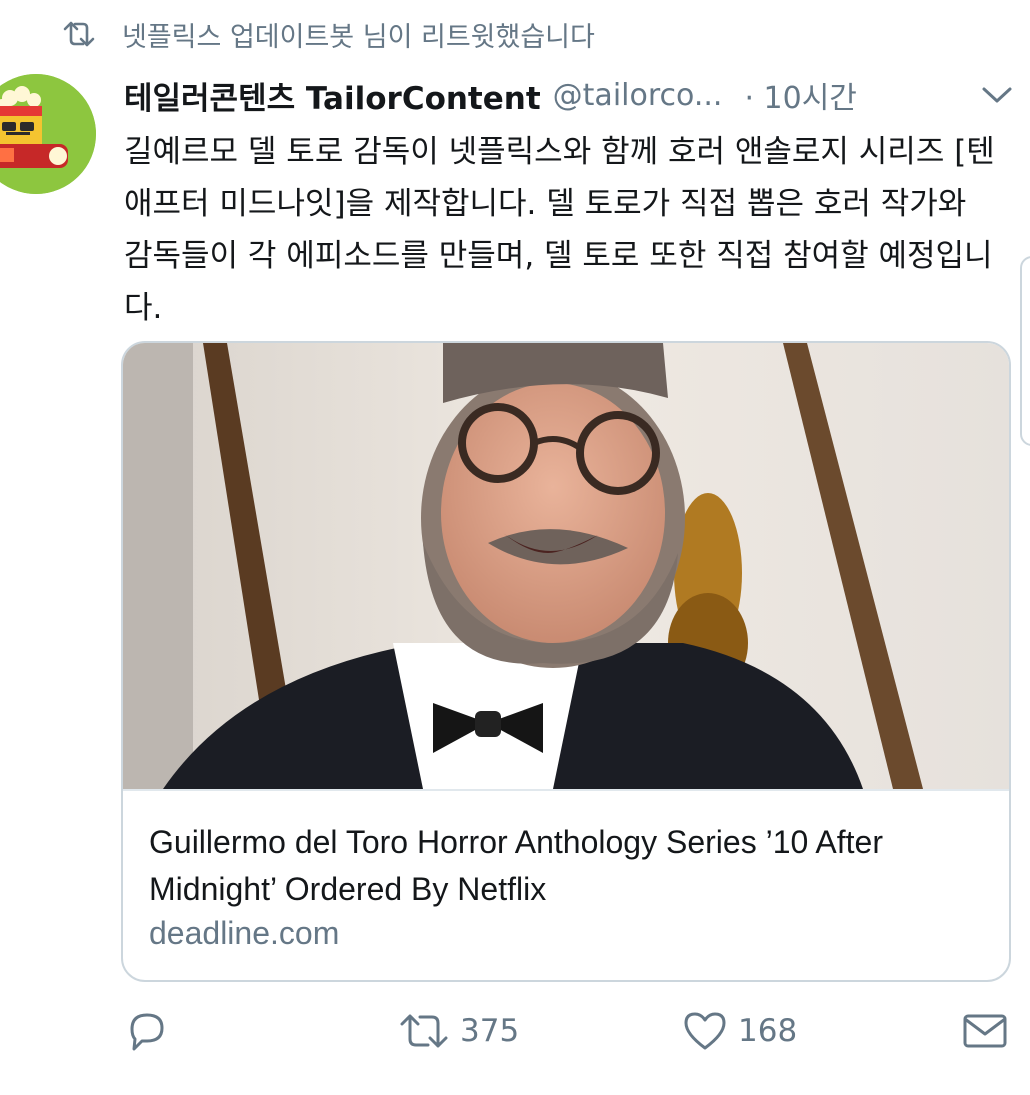 Image resolution: width=1030 pixels, height=1095 pixels. I want to click on mail-icon, so click(985, 1031).